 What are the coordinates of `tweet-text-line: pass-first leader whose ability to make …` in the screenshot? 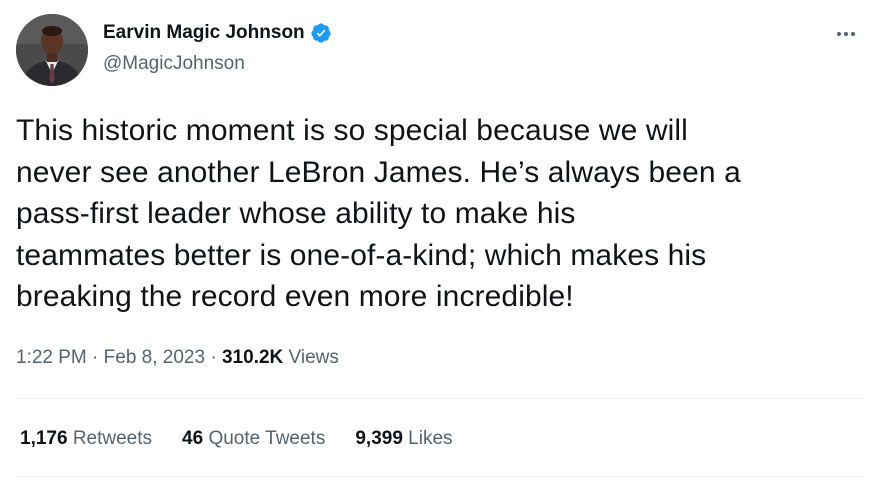 It's located at (296, 213).